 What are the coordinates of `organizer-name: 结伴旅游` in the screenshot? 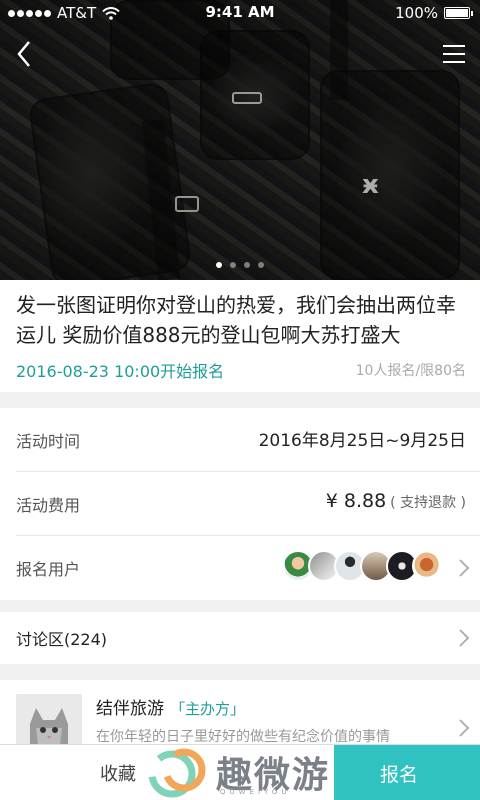 It's located at (130, 709).